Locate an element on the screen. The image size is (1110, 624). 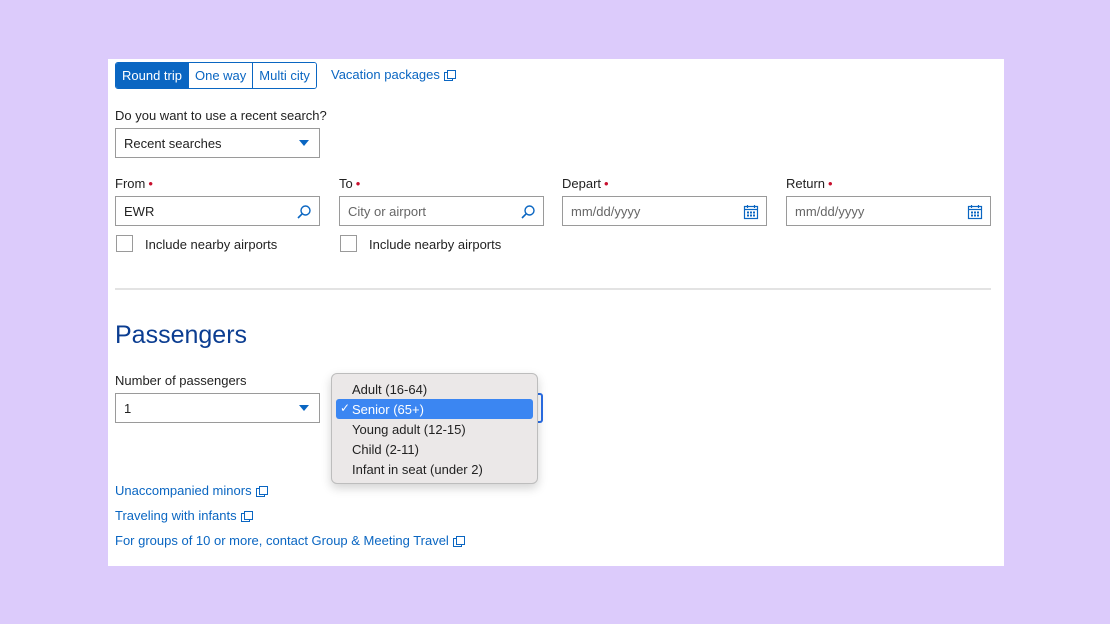
depart-label: Depart • is located at coordinates (585, 183).